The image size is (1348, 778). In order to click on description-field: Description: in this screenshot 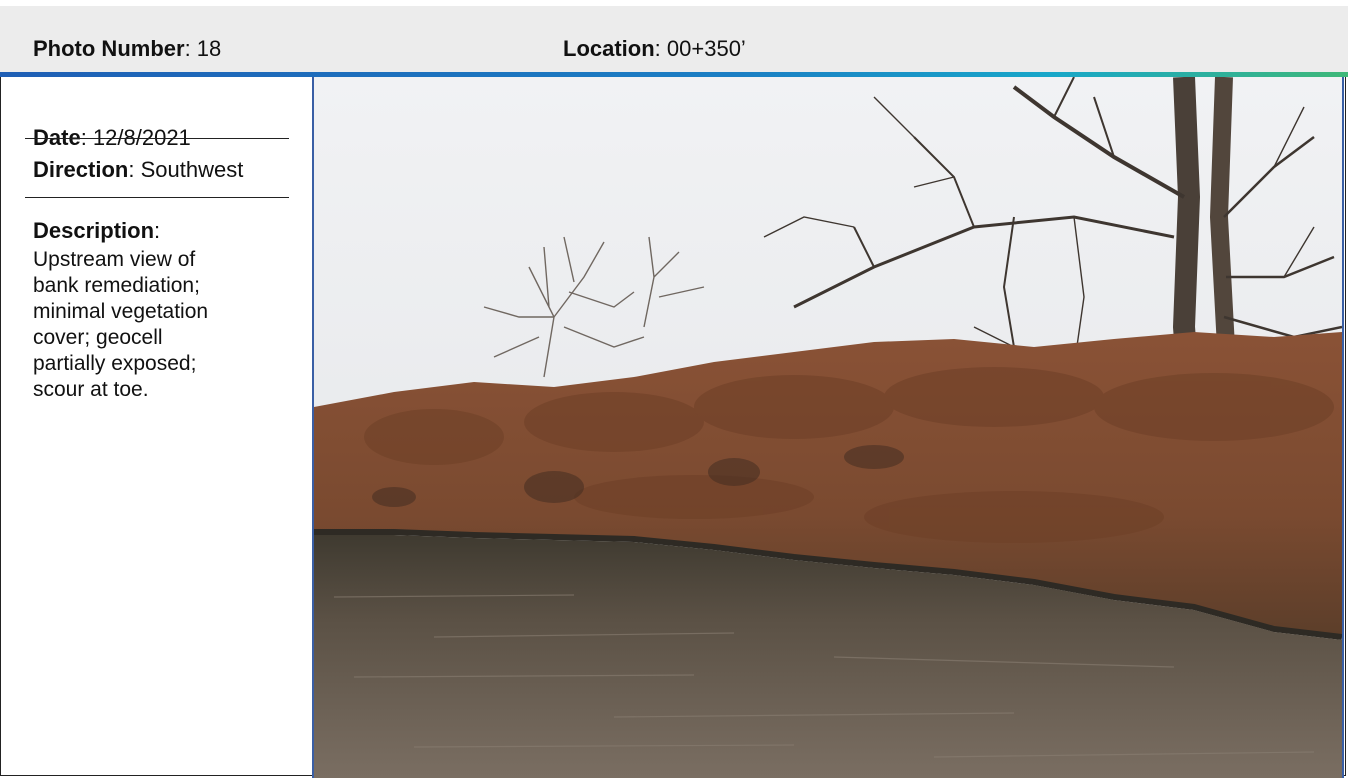, I will do `click(96, 231)`.